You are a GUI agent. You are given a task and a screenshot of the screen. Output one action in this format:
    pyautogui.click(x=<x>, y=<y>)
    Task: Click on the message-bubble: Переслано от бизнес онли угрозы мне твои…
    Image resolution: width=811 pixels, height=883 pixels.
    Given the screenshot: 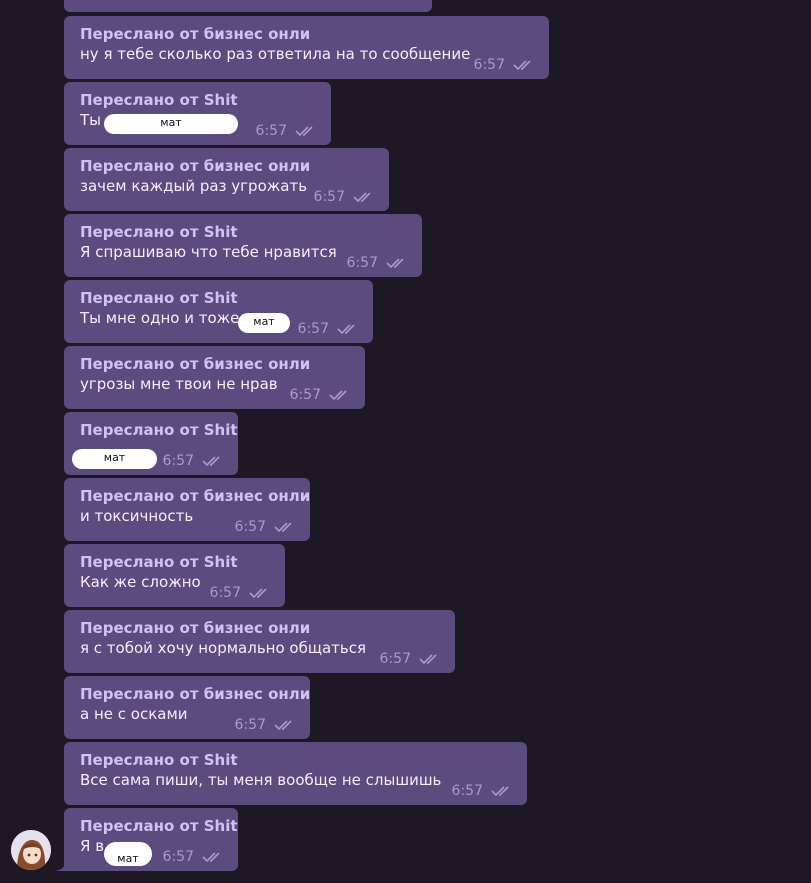 What is the action you would take?
    pyautogui.click(x=214, y=377)
    